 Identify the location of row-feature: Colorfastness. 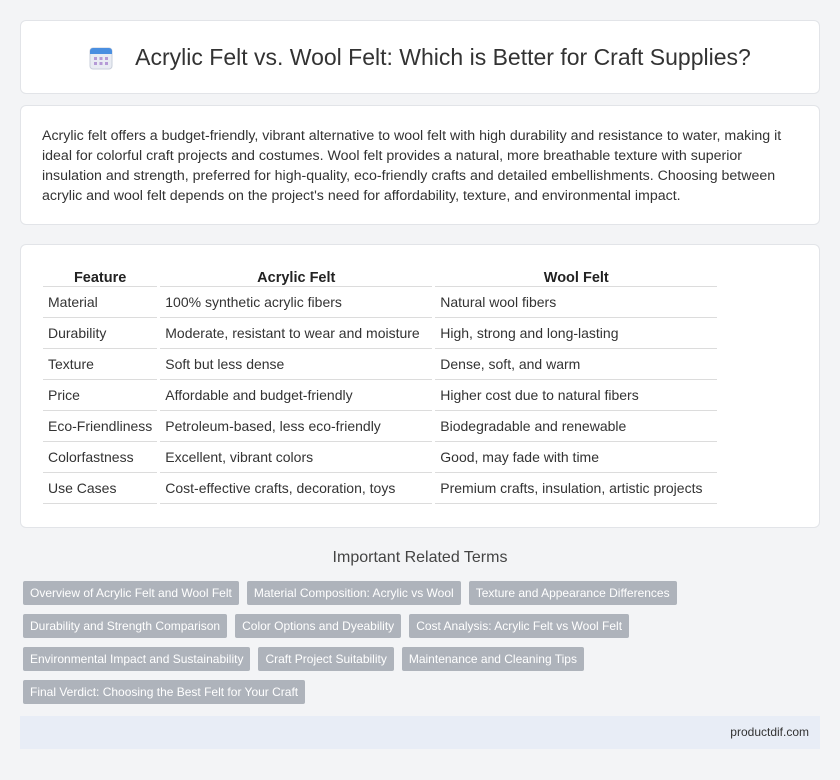
(100, 457).